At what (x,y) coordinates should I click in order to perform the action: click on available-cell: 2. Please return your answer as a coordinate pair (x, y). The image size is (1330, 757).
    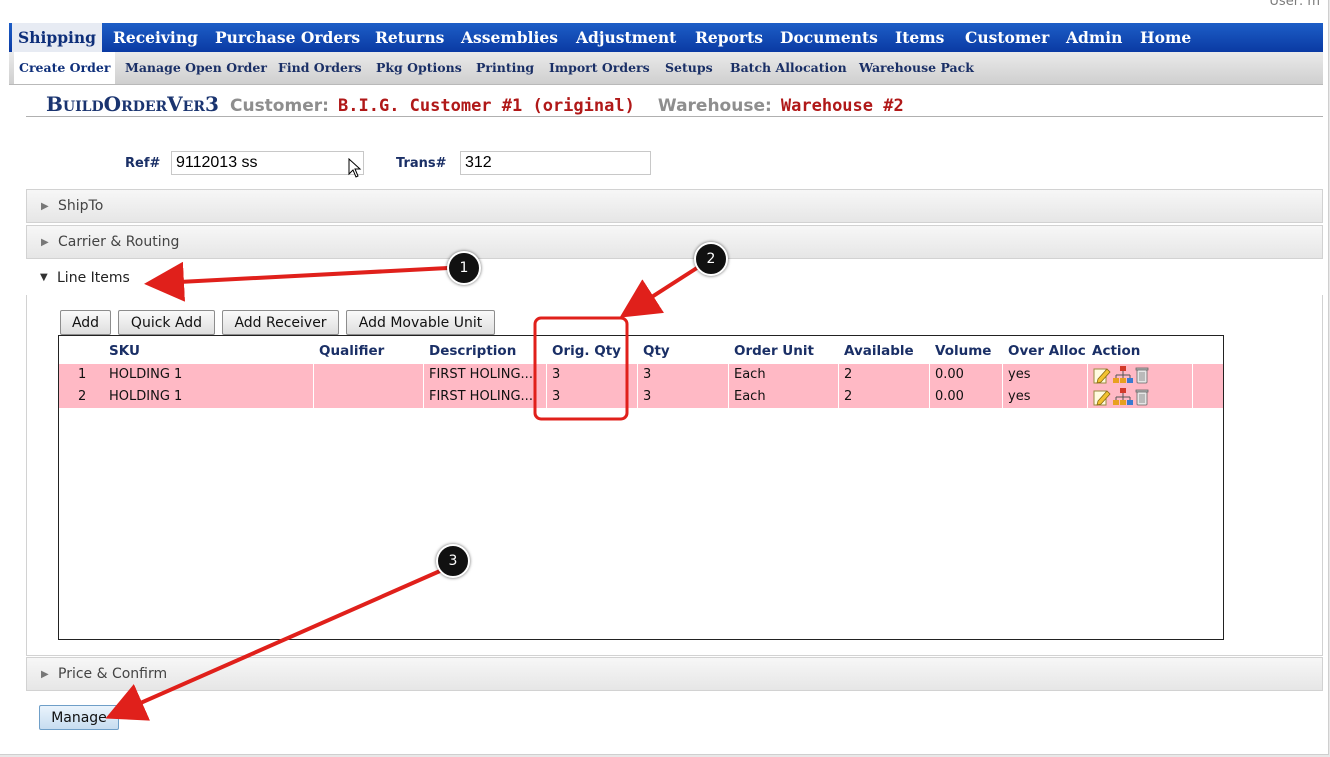
    Looking at the image, I should click on (848, 374).